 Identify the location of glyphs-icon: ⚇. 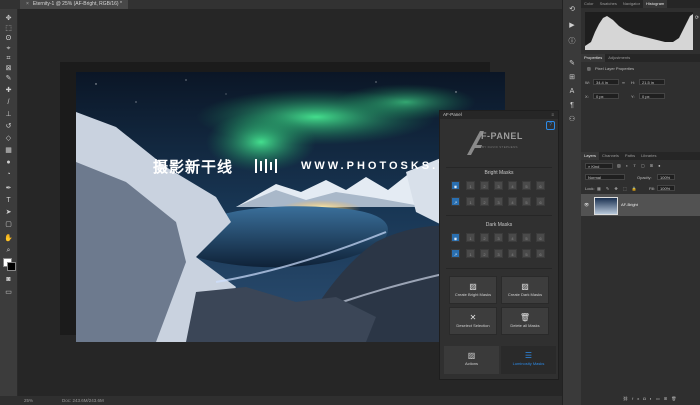
(572, 120).